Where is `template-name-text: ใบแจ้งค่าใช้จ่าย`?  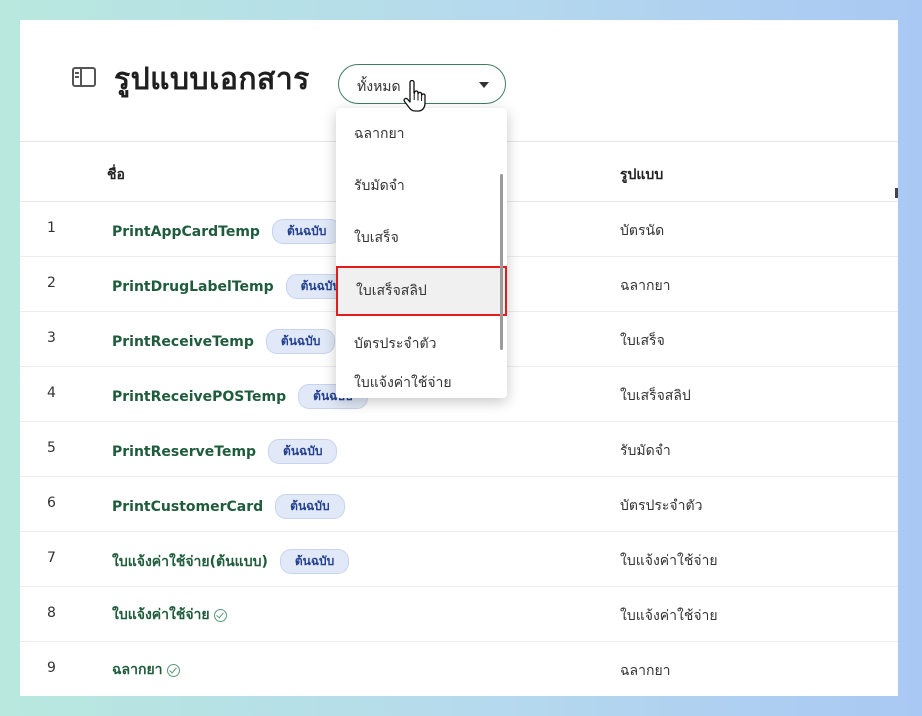
template-name-text: ใบแจ้งค่าใช้จ่าย is located at coordinates (161, 615).